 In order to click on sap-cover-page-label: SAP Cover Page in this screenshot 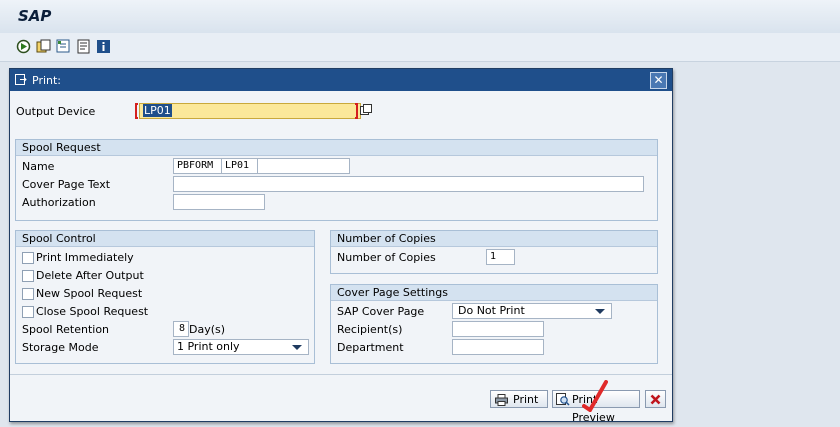, I will do `click(381, 311)`.